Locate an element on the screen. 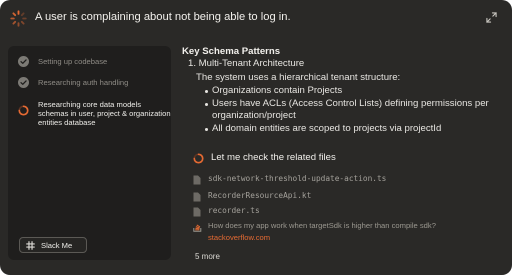  section-heading: Key Schema Patterns is located at coordinates (231, 51).